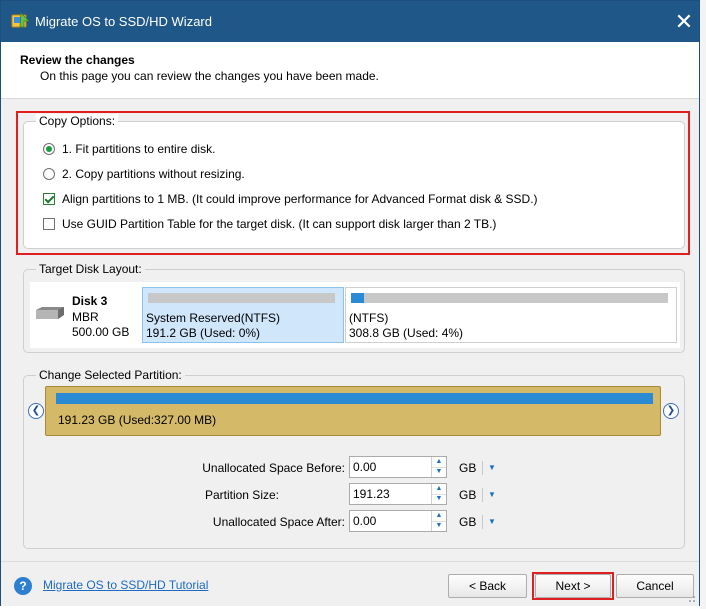 This screenshot has width=706, height=609. What do you see at coordinates (511, 315) in the screenshot?
I see `partition-ntfs: (NTFS) 308.8 GB (Used: 4%)` at bounding box center [511, 315].